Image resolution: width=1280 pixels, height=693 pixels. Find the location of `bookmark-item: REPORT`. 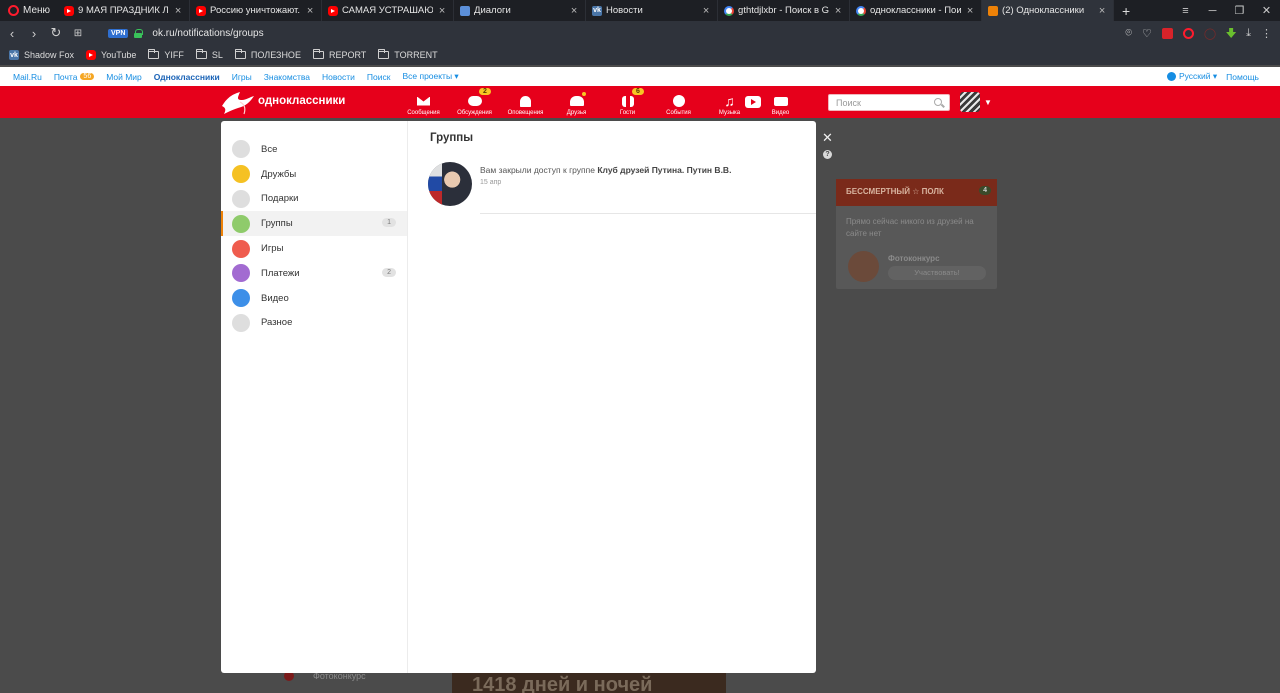

bookmark-item: REPORT is located at coordinates (339, 54).